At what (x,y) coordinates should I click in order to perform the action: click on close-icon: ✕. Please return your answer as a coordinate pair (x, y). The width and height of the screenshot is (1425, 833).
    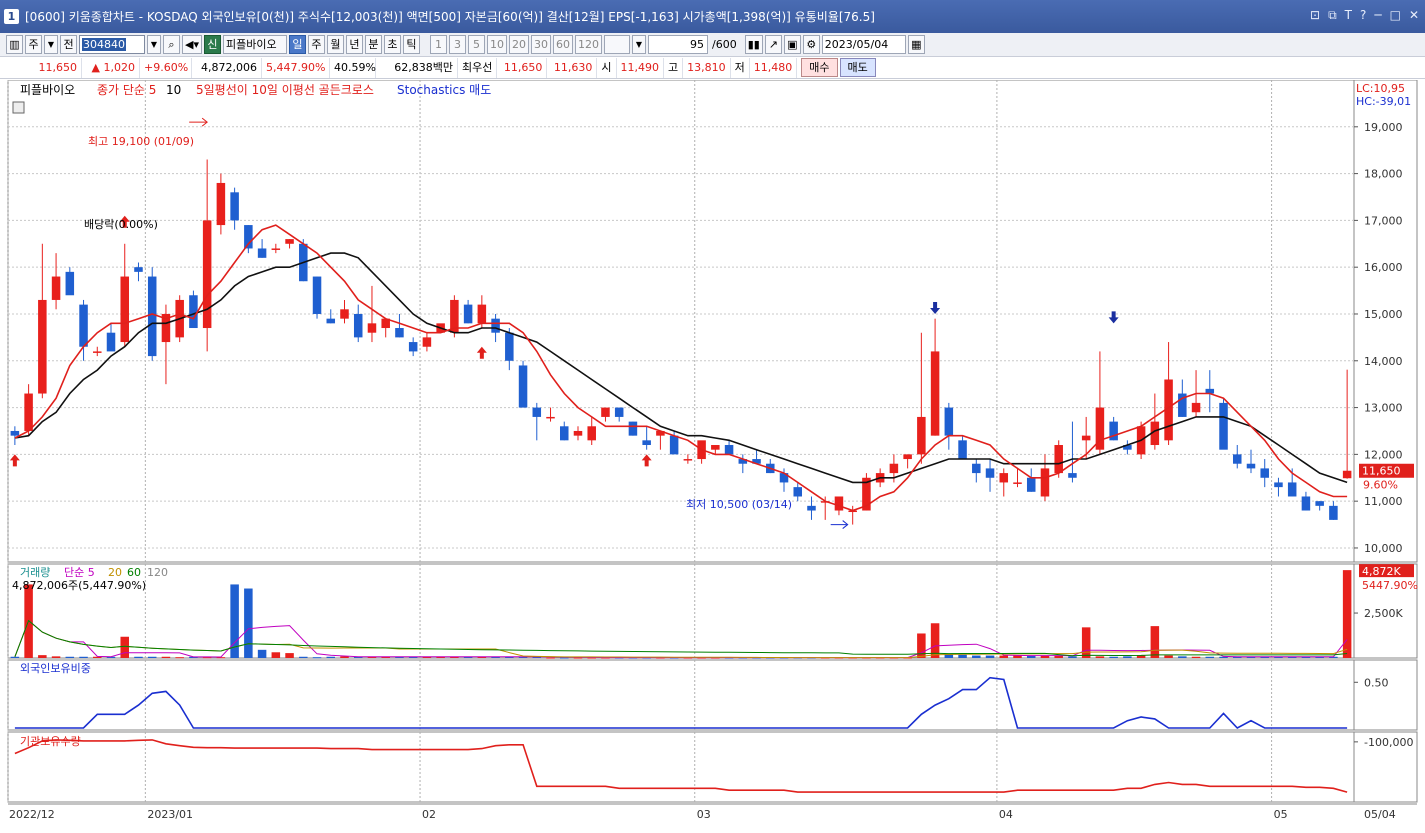
    Looking at the image, I should click on (1414, 15).